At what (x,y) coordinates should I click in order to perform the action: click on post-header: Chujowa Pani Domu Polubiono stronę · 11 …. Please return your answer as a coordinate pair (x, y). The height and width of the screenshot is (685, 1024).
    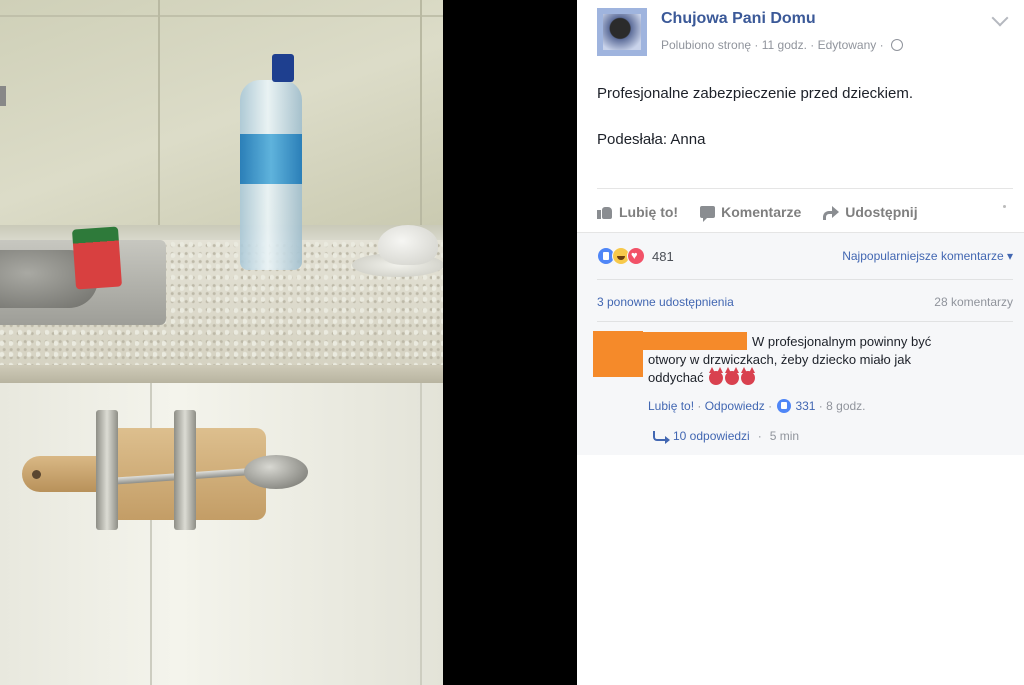
    Looking at the image, I should click on (800, 30).